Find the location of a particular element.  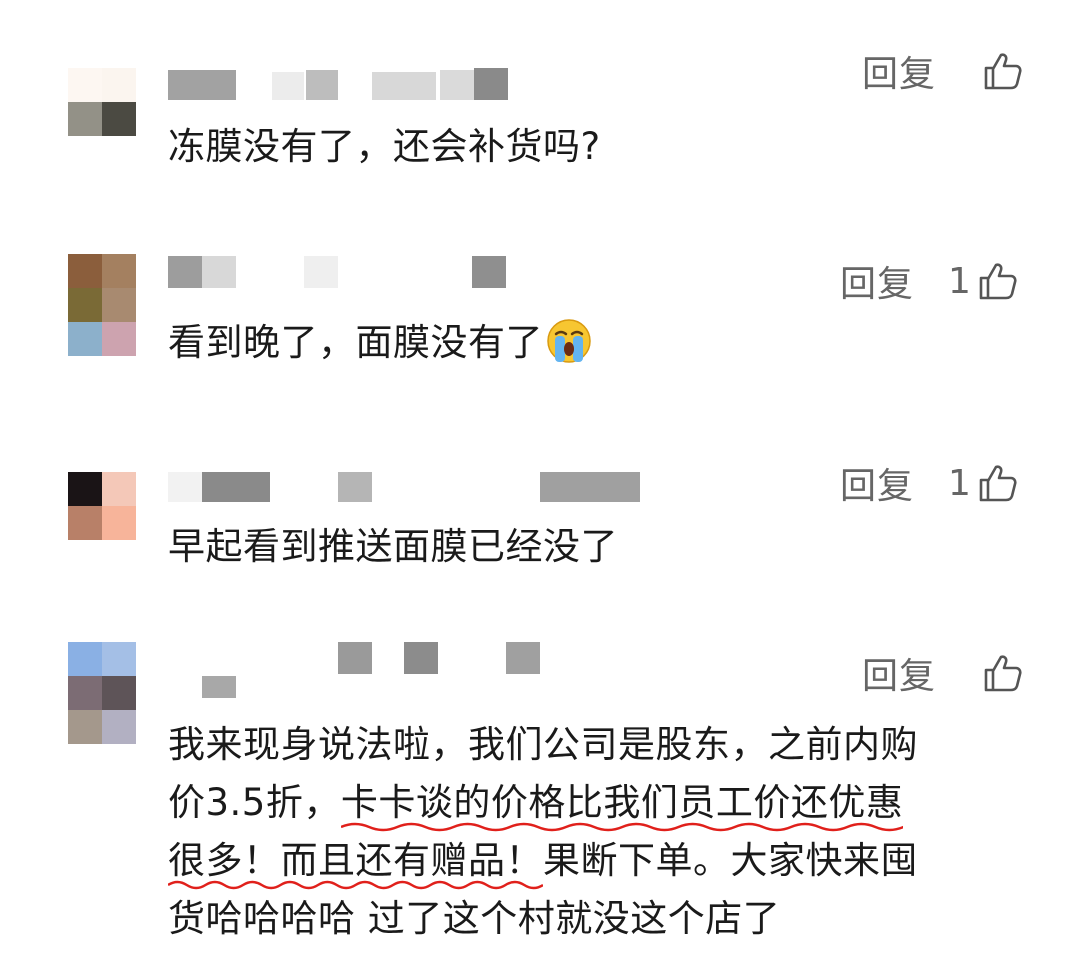

text-segment: 货哈哈哈哈 过了这个村就没这个店了 is located at coordinates (474, 918).